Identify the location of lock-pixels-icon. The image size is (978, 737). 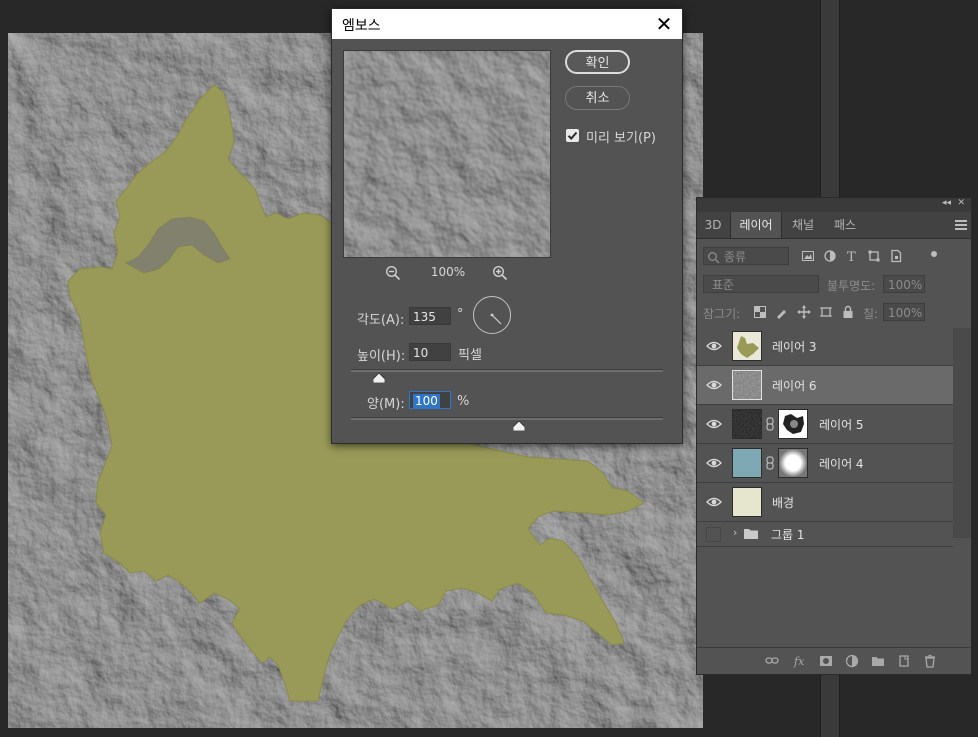
(782, 312).